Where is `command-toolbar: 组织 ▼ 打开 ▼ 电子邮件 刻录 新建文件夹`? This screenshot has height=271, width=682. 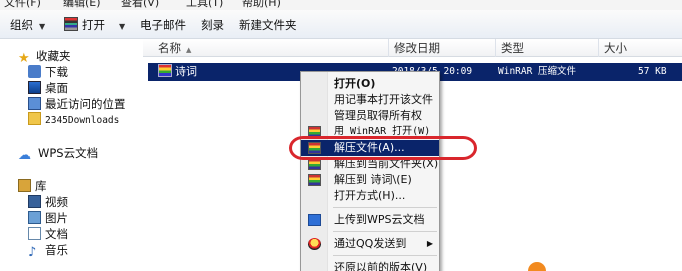
command-toolbar: 组织 ▼ 打开 ▼ 电子邮件 刻录 新建文件夹 is located at coordinates (341, 24).